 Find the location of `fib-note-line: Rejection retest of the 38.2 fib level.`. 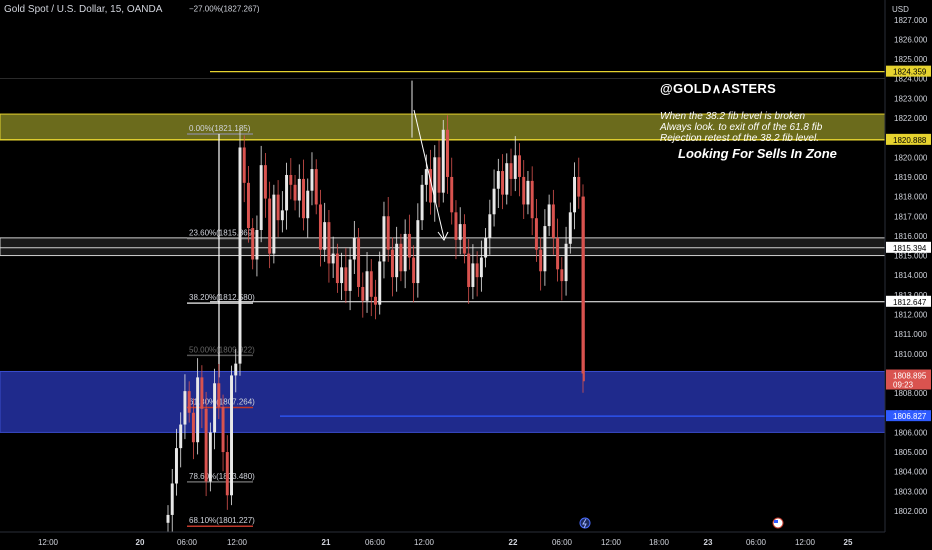

fib-note-line: Rejection retest of the 38.2 fib level. is located at coordinates (739, 138).